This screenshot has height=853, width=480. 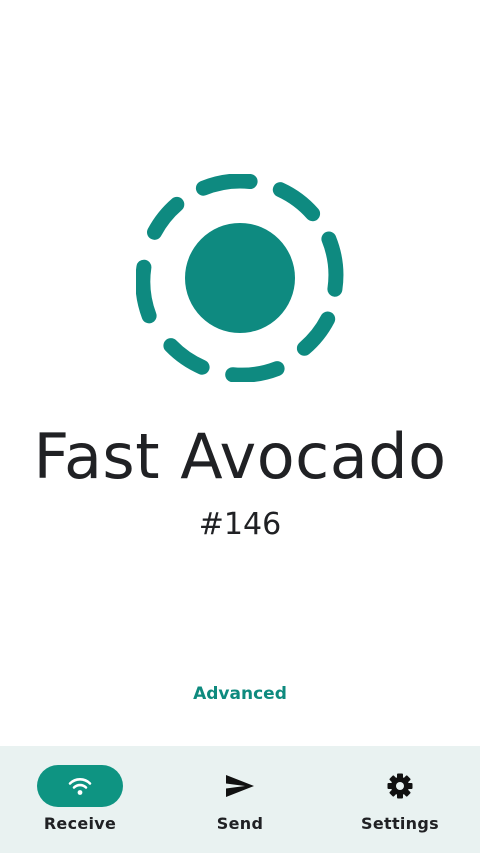 I want to click on active-indicator, so click(x=80, y=786).